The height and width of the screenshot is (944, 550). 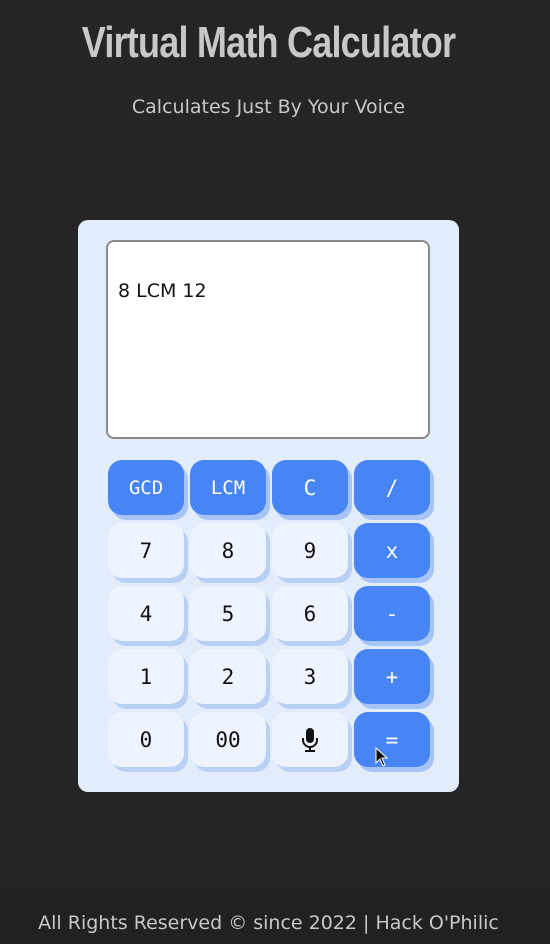 I want to click on plus-button: +, so click(x=392, y=676).